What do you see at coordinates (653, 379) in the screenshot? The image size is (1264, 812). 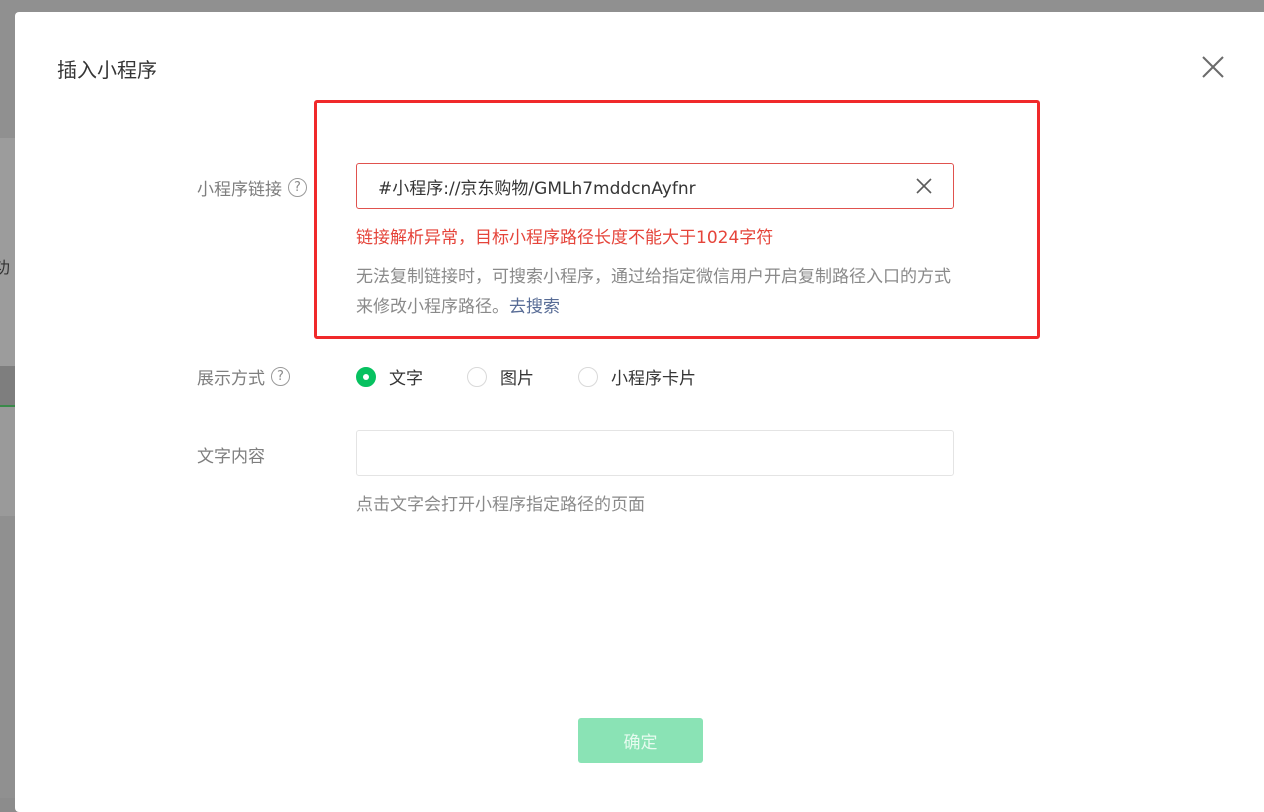 I see `radio-label: 小程序卡片` at bounding box center [653, 379].